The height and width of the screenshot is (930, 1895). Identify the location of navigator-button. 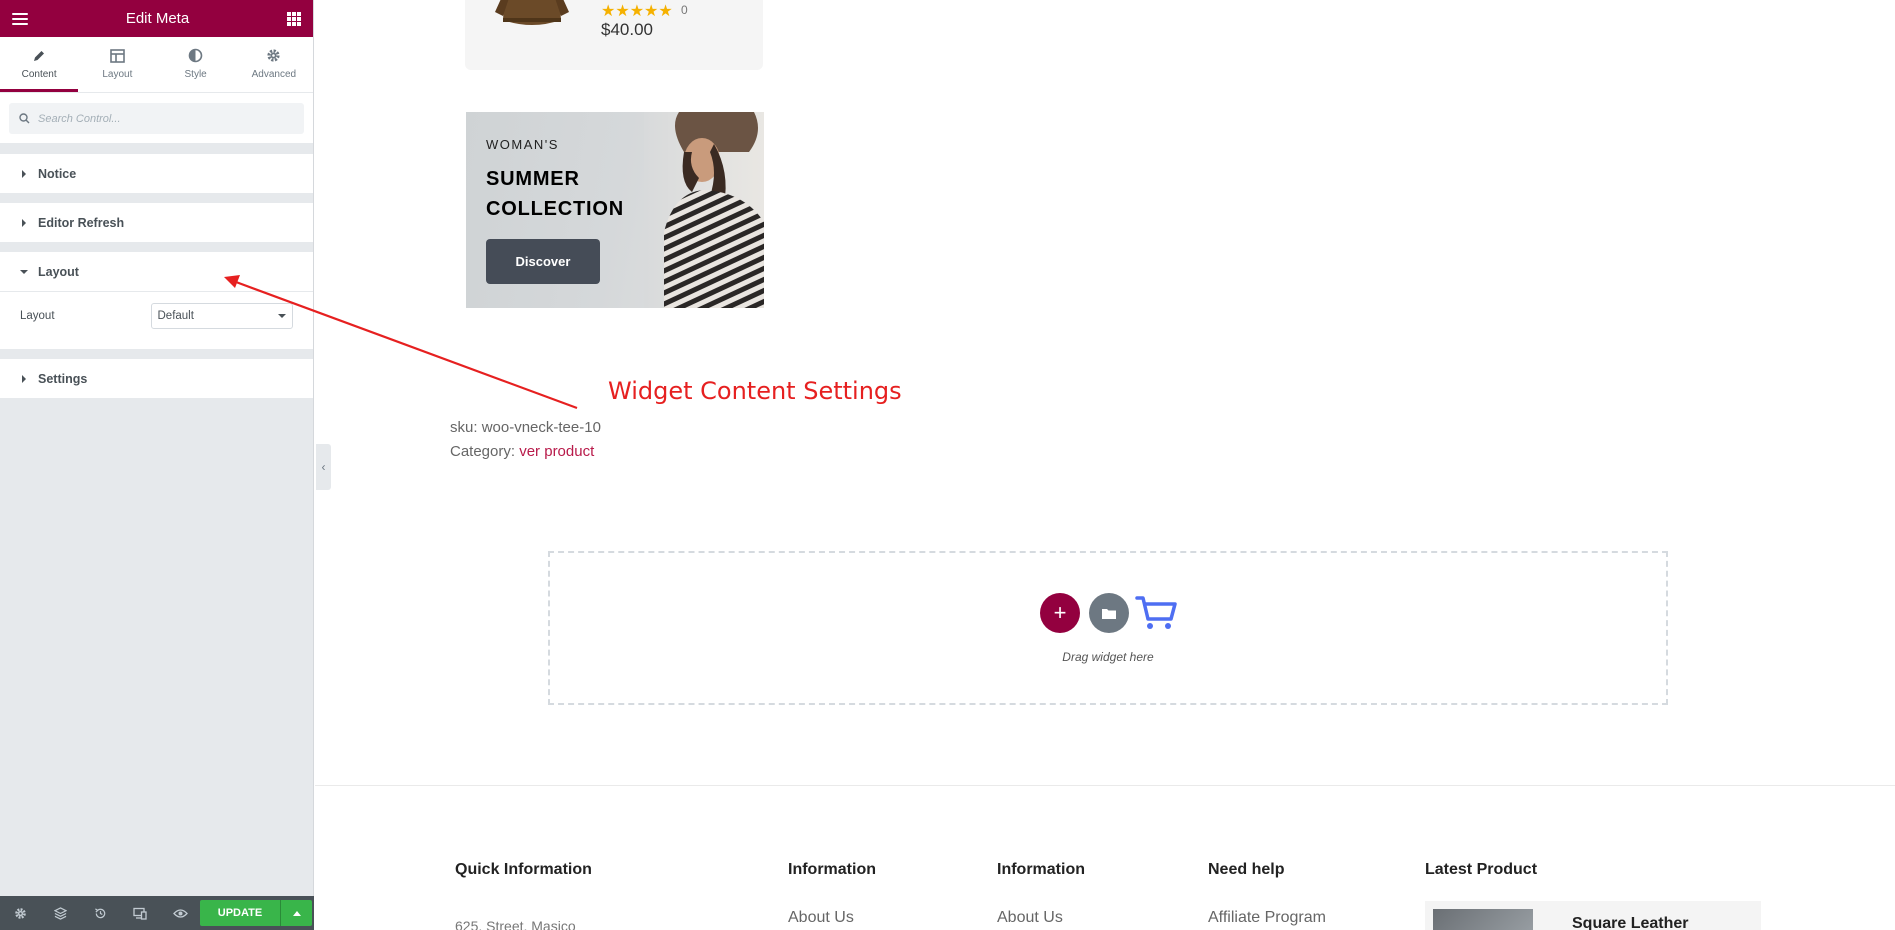
(60, 913).